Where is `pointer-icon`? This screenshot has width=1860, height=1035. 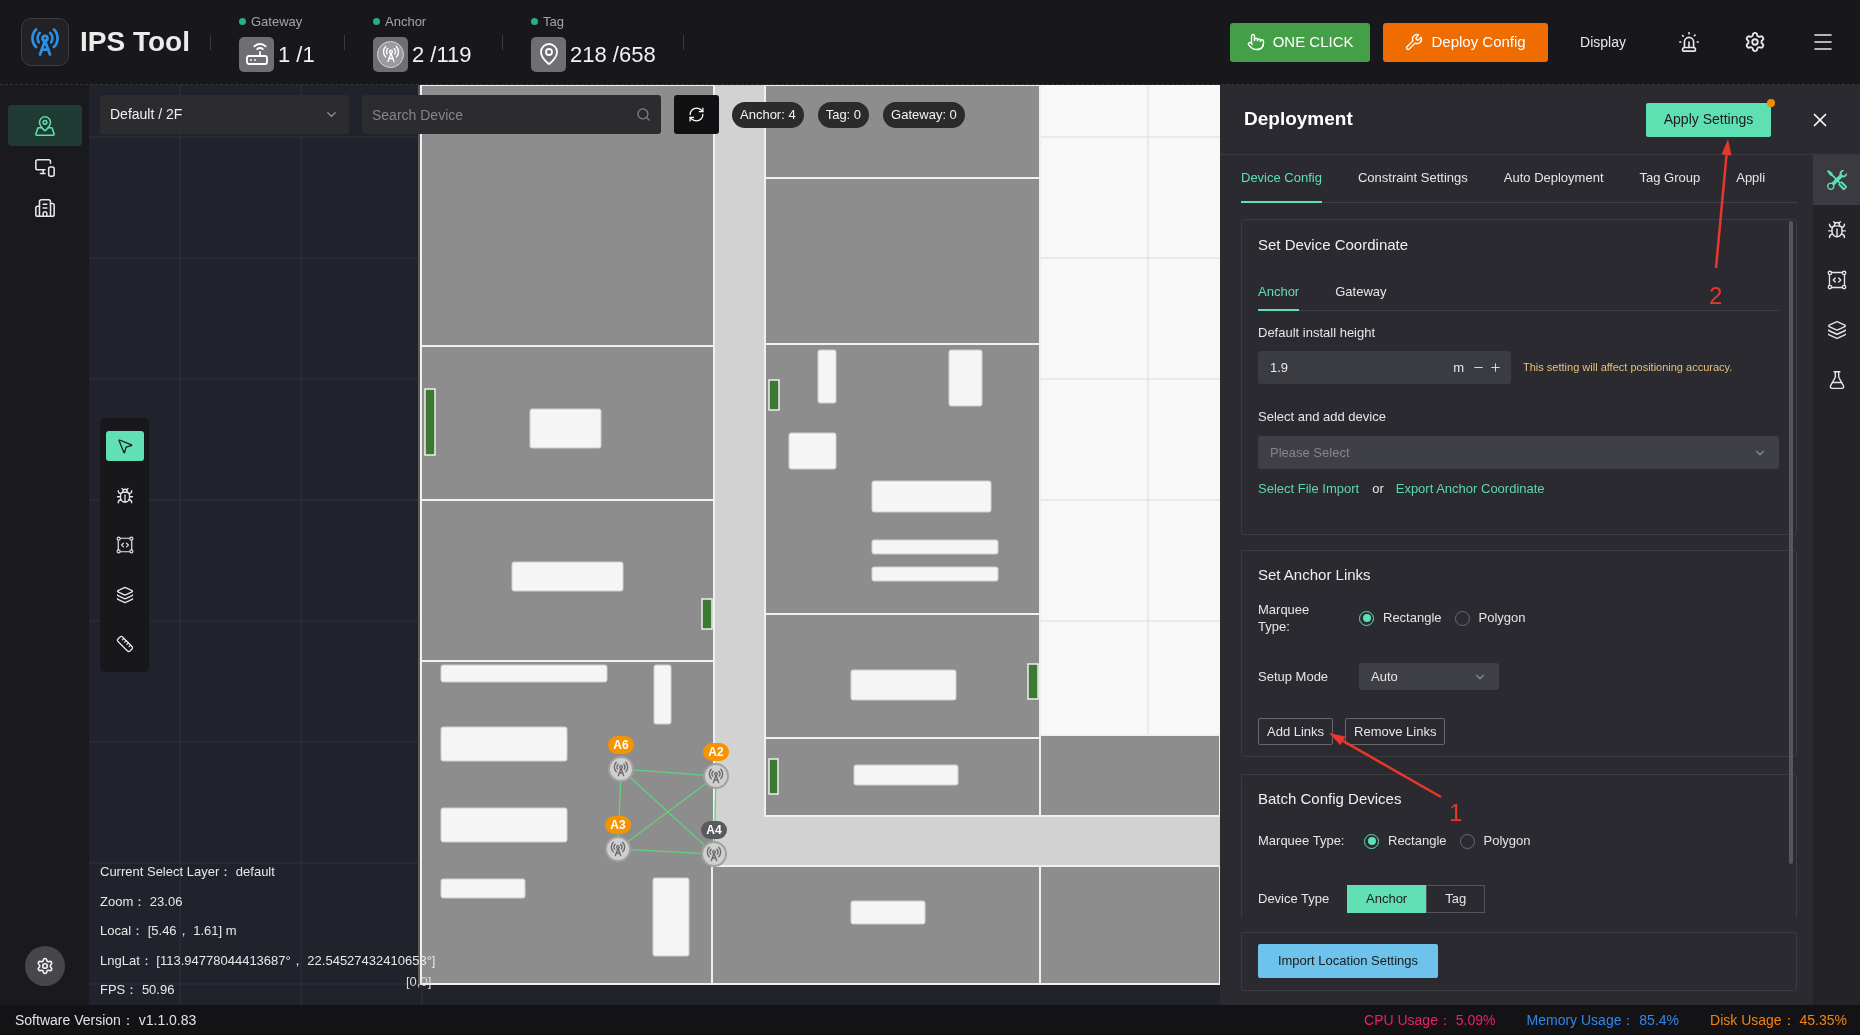 pointer-icon is located at coordinates (124, 446).